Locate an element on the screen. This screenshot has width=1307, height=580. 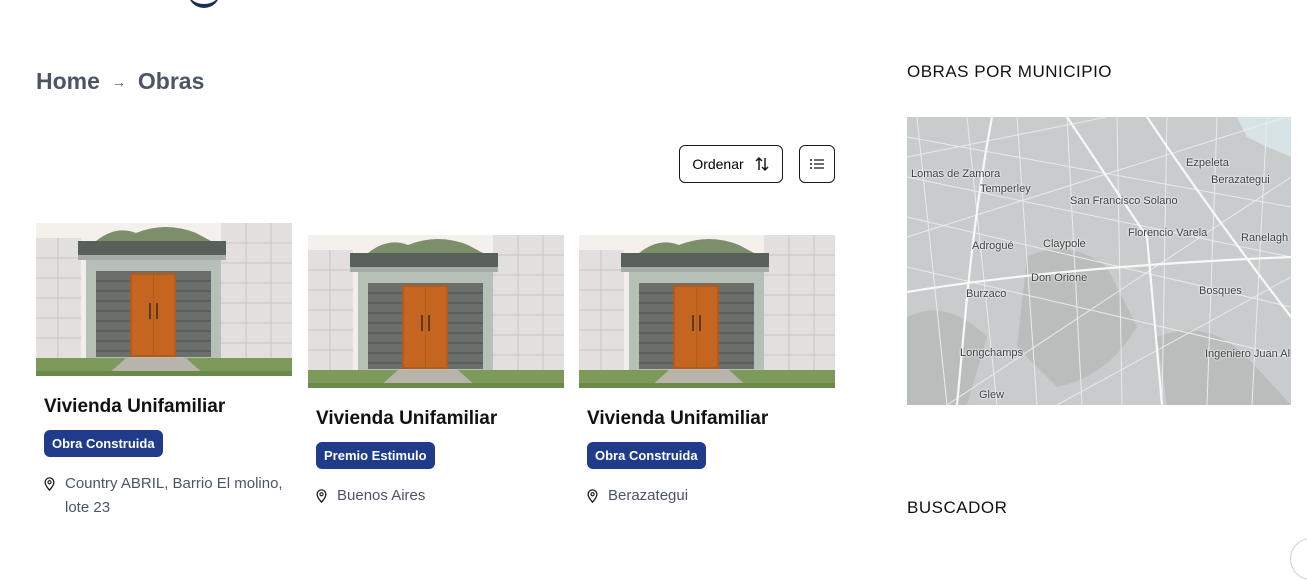
map-label: Lomas de Zamora is located at coordinates (956, 174).